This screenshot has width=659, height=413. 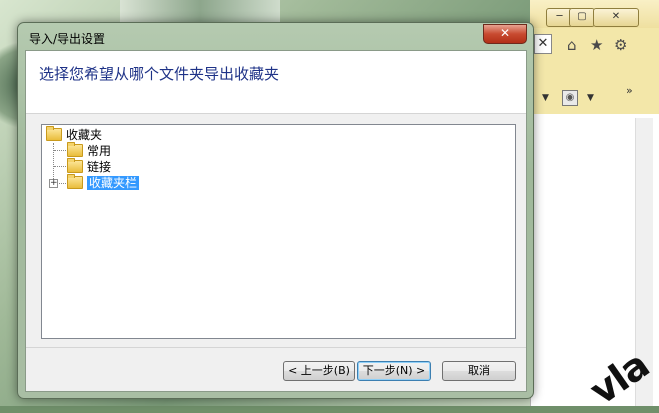 I want to click on home-icon: ⌂, so click(x=572, y=45).